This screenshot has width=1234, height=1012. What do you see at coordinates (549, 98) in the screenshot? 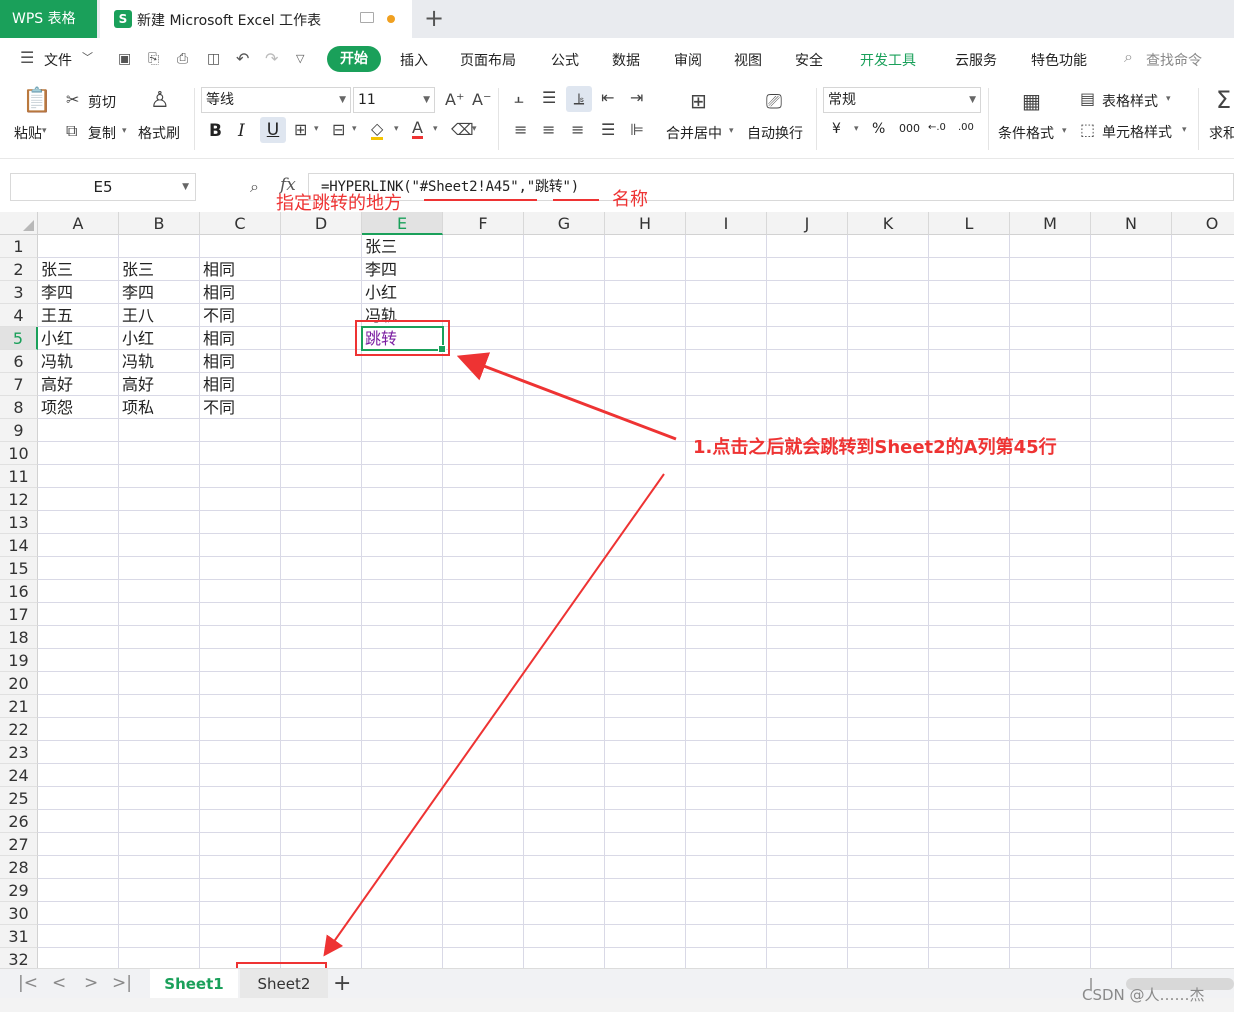
I see `align-middle-icon: ☰` at bounding box center [549, 98].